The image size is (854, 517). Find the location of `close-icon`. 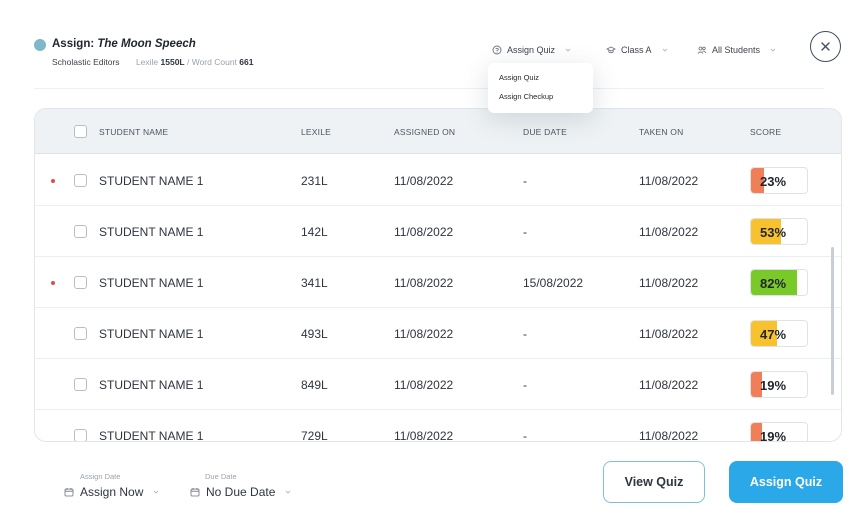

close-icon is located at coordinates (825, 46).